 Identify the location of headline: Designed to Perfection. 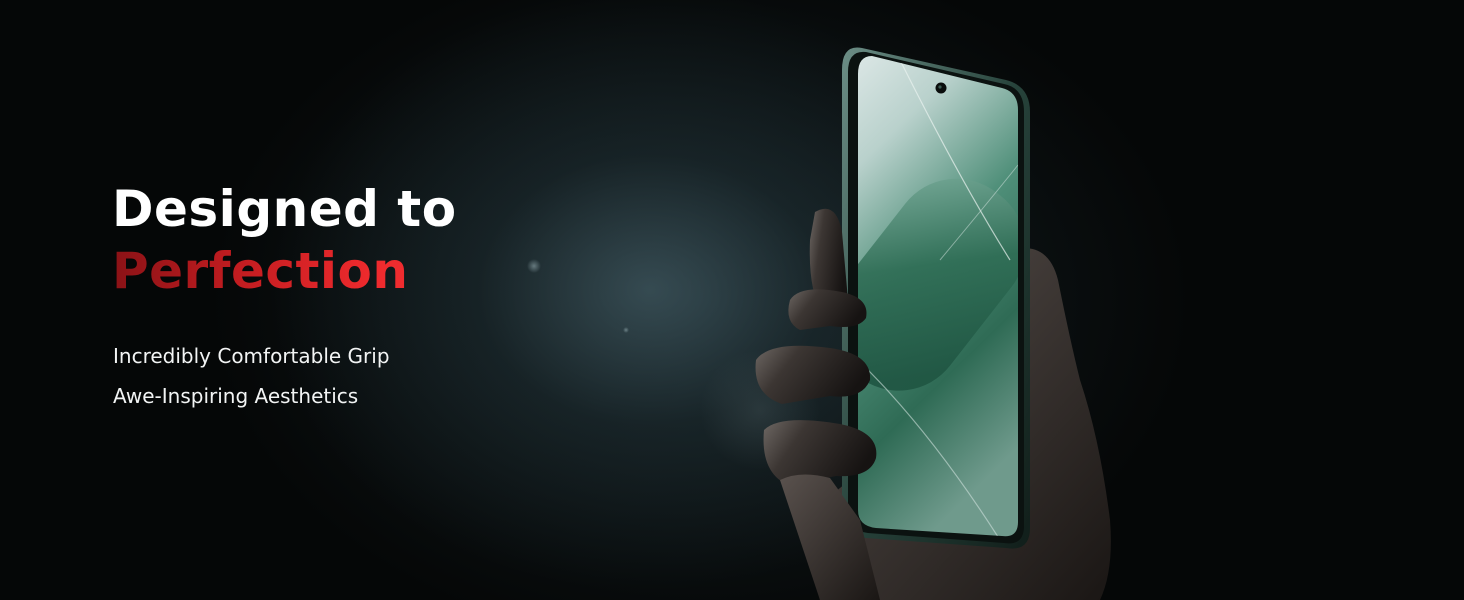
(284, 240).